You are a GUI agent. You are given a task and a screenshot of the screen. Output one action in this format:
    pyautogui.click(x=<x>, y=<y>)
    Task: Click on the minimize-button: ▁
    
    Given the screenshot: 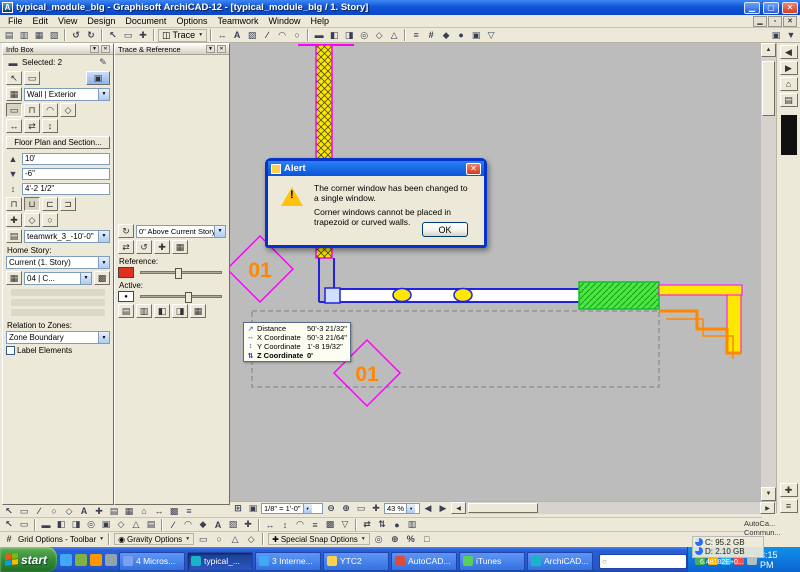 What is the action you would take?
    pyautogui.click(x=752, y=7)
    